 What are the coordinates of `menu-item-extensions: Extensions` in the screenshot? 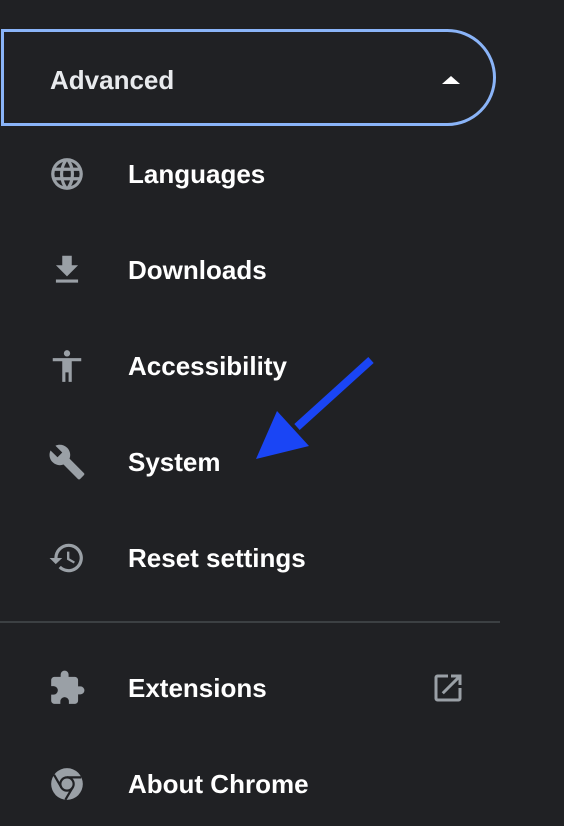 It's located at (250, 687).